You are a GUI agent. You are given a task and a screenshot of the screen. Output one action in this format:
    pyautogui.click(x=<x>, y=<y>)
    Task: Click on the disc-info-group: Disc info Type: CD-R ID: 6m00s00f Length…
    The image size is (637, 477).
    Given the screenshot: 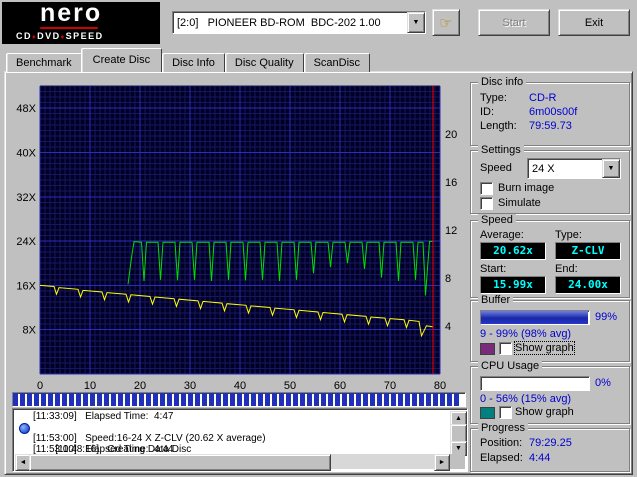 What is the action you would take?
    pyautogui.click(x=550, y=111)
    